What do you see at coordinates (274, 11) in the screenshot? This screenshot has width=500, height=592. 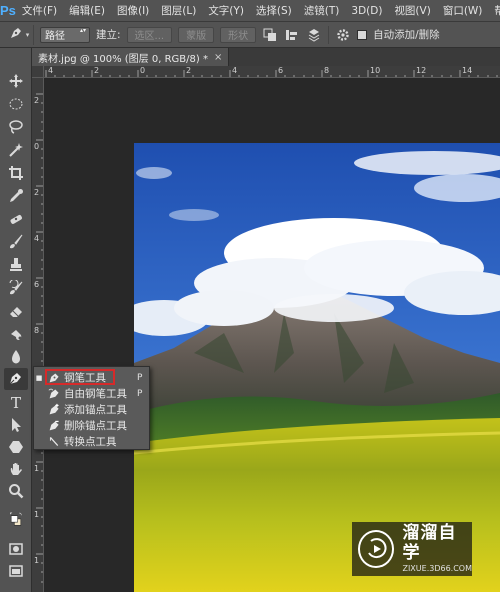 I see `menu-select: 选择(S)` at bounding box center [274, 11].